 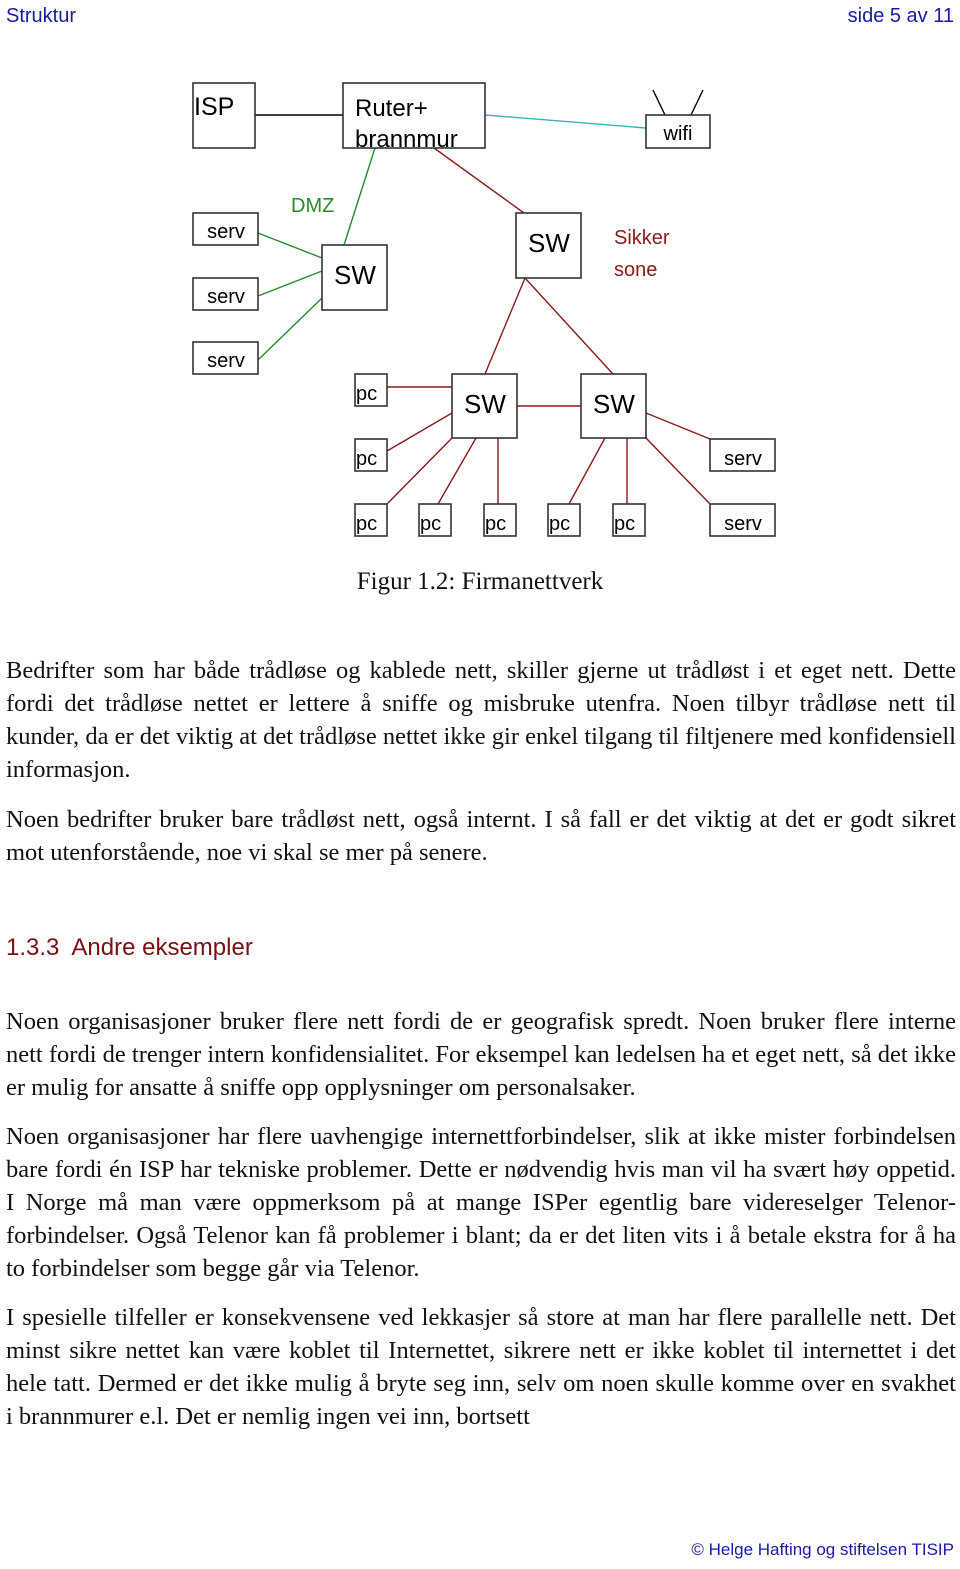 What do you see at coordinates (697, 102) in the screenshot?
I see `wifi-antenna-right` at bounding box center [697, 102].